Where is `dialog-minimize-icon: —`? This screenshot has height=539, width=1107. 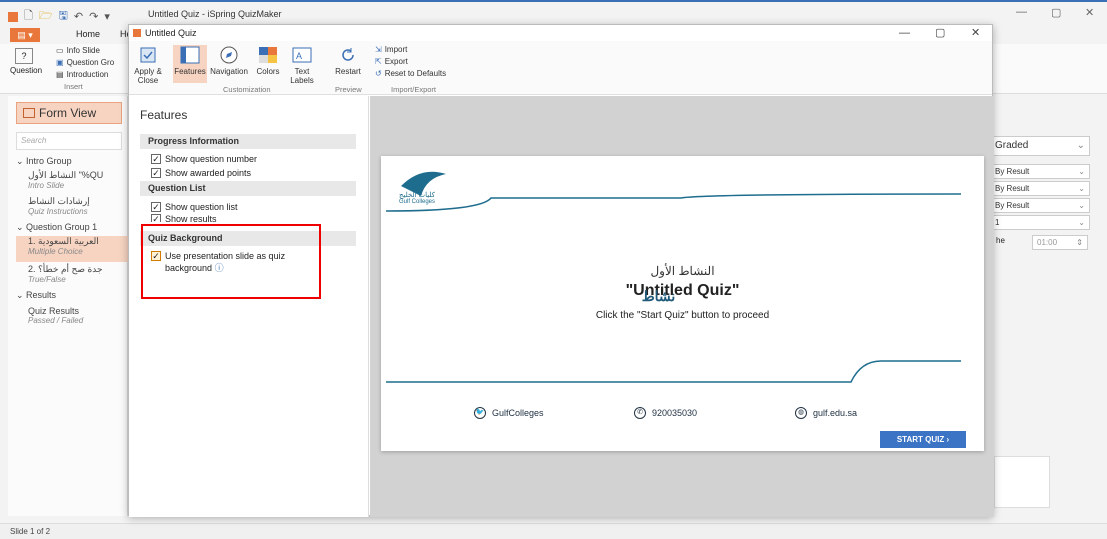 dialog-minimize-icon: — is located at coordinates (904, 33).